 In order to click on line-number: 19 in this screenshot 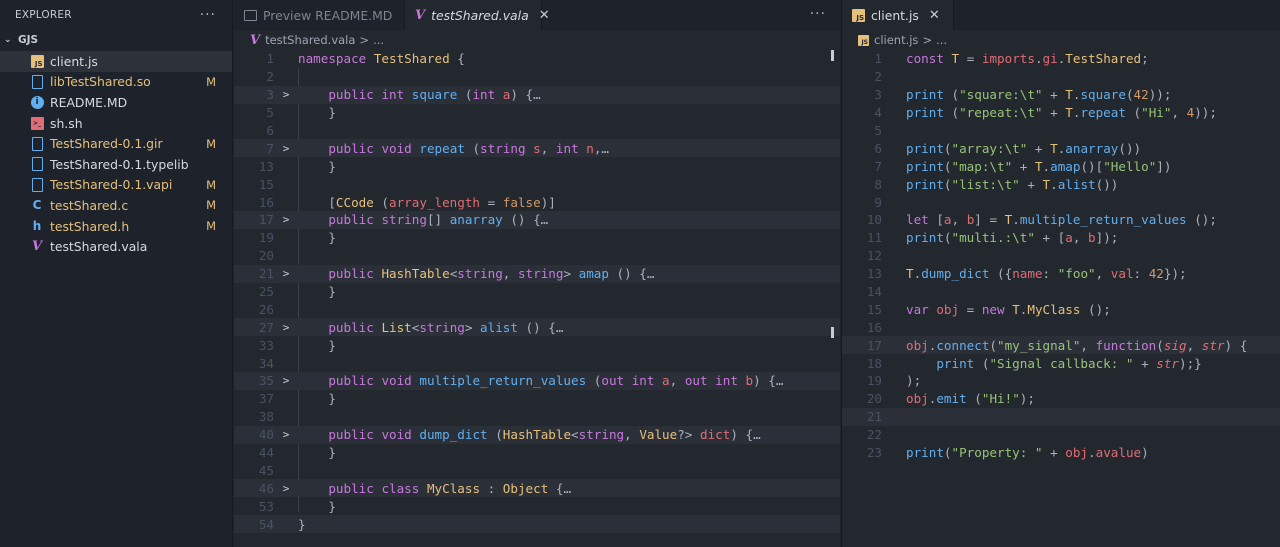, I will do `click(874, 381)`.